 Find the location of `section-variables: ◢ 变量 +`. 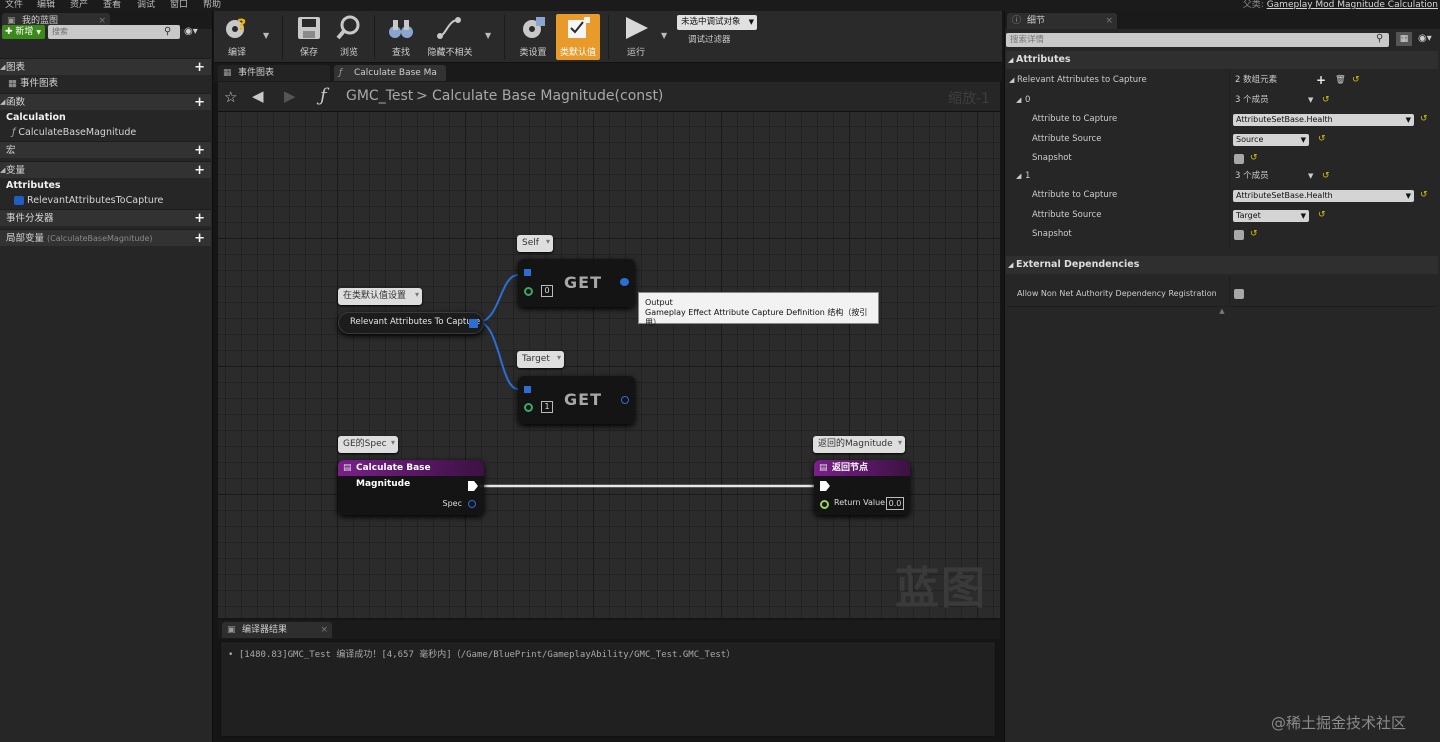

section-variables: ◢ 变量 + is located at coordinates (105, 169).